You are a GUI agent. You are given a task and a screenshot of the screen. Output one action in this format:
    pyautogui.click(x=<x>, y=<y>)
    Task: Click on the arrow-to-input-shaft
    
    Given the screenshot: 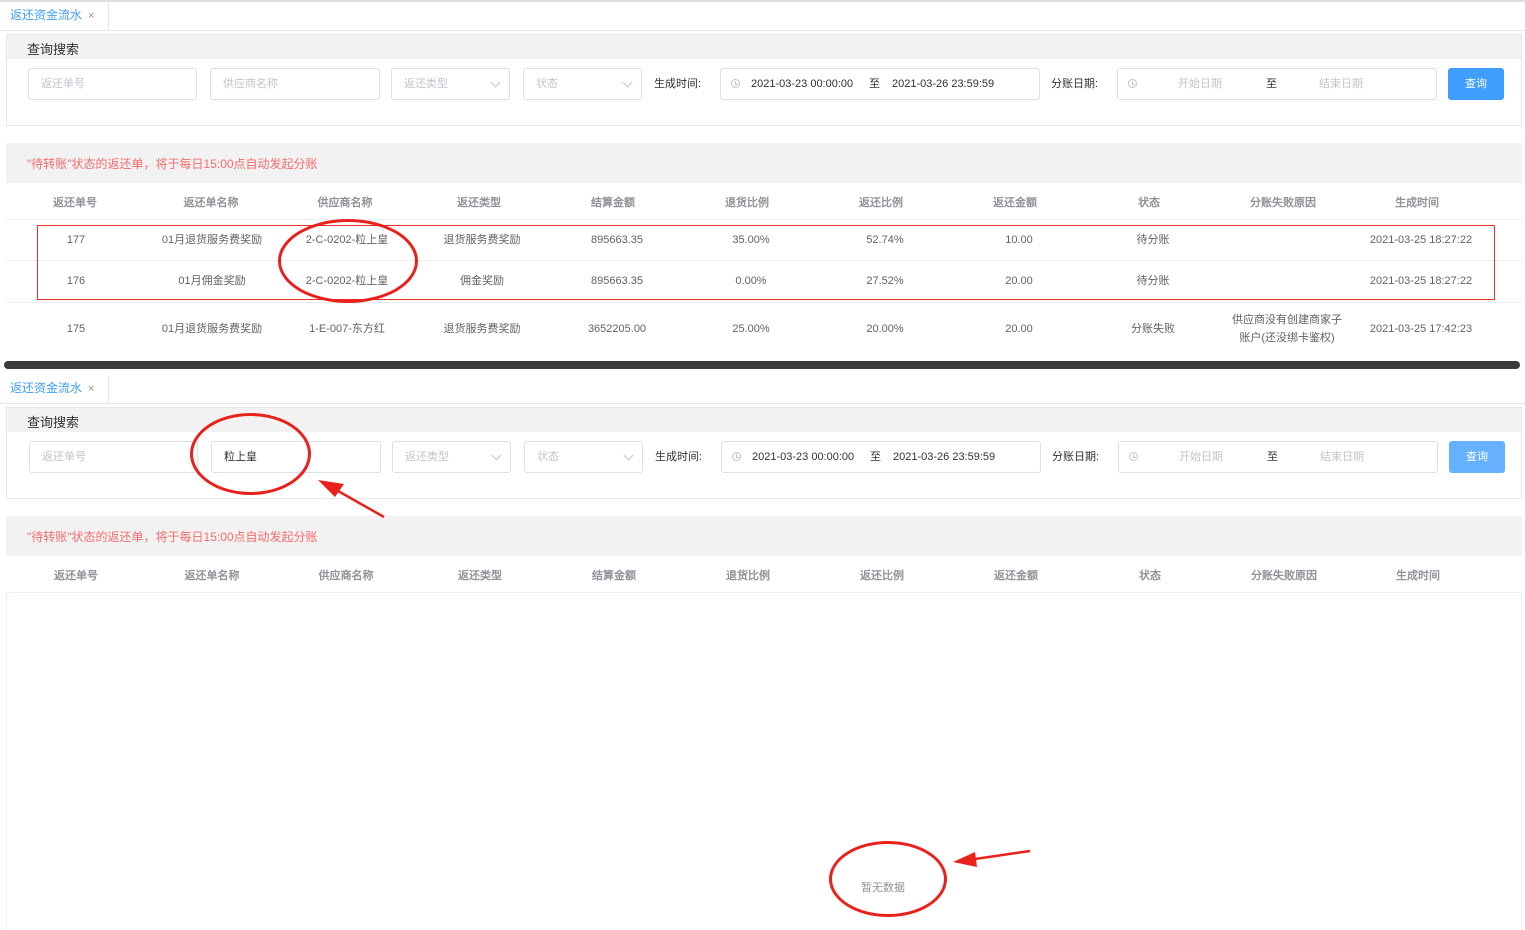 What is the action you would take?
    pyautogui.click(x=357, y=502)
    